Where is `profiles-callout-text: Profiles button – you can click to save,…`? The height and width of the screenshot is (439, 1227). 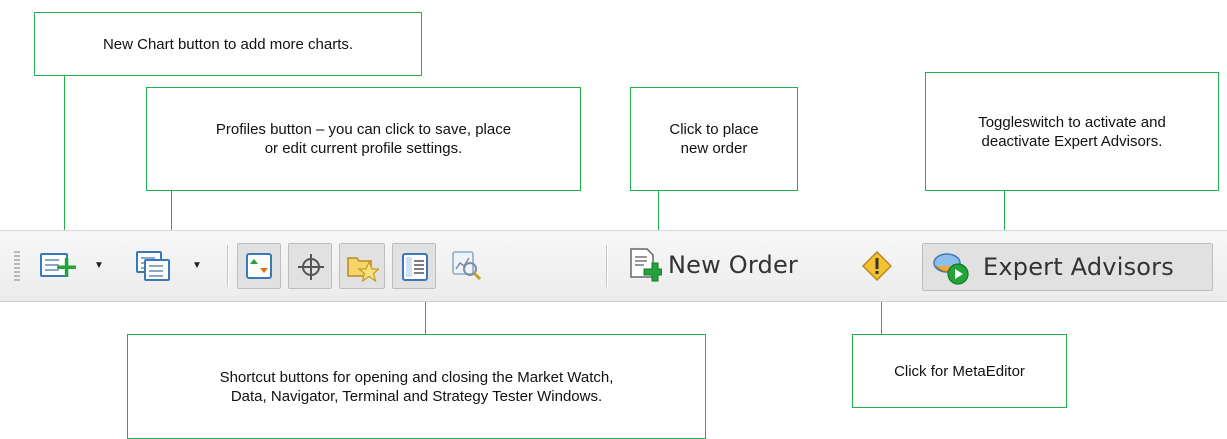 profiles-callout-text: Profiles button – you can click to save,… is located at coordinates (363, 139).